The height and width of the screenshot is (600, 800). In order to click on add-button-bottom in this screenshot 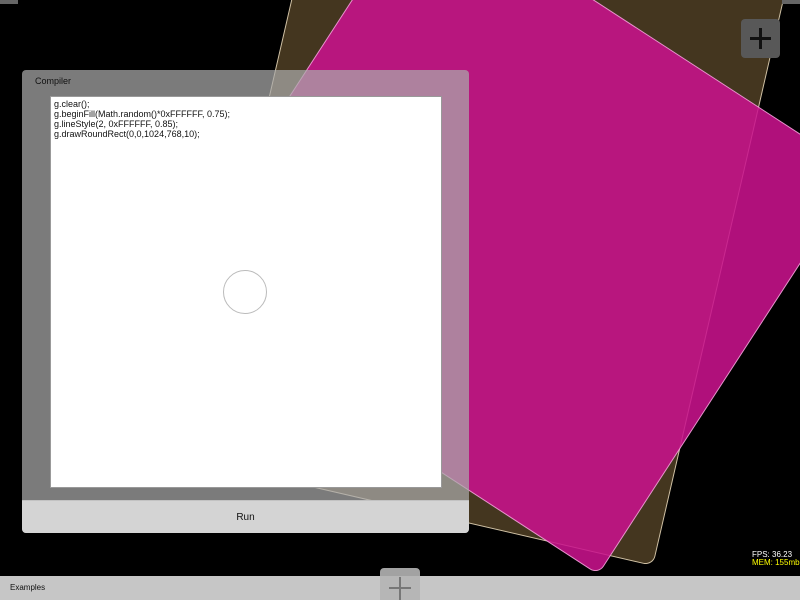, I will do `click(400, 584)`.